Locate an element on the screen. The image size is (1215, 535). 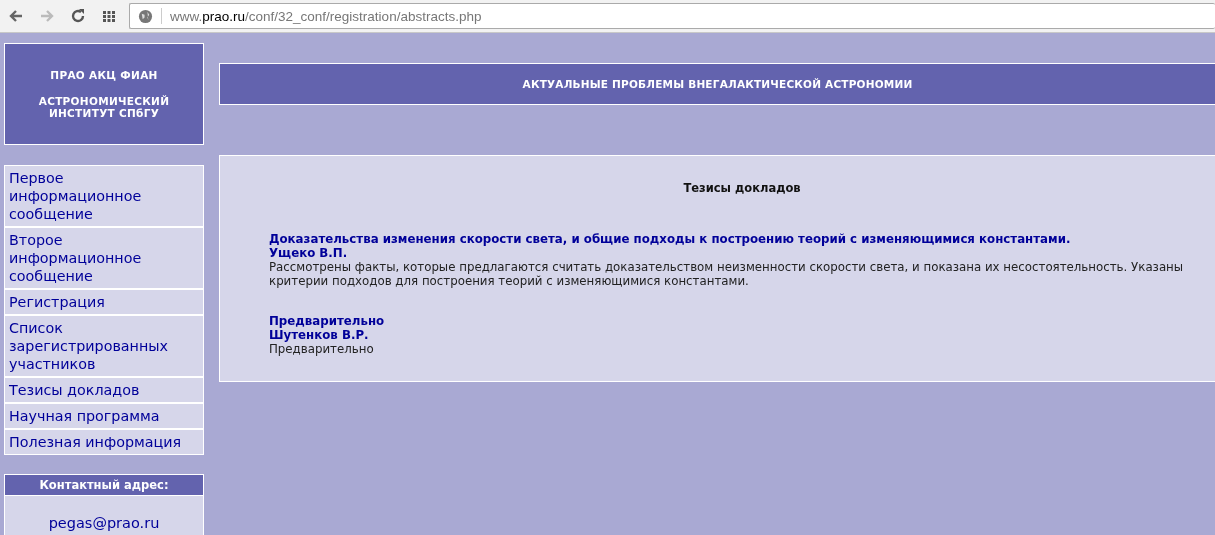
nav-link: Регистрация is located at coordinates (104, 303).